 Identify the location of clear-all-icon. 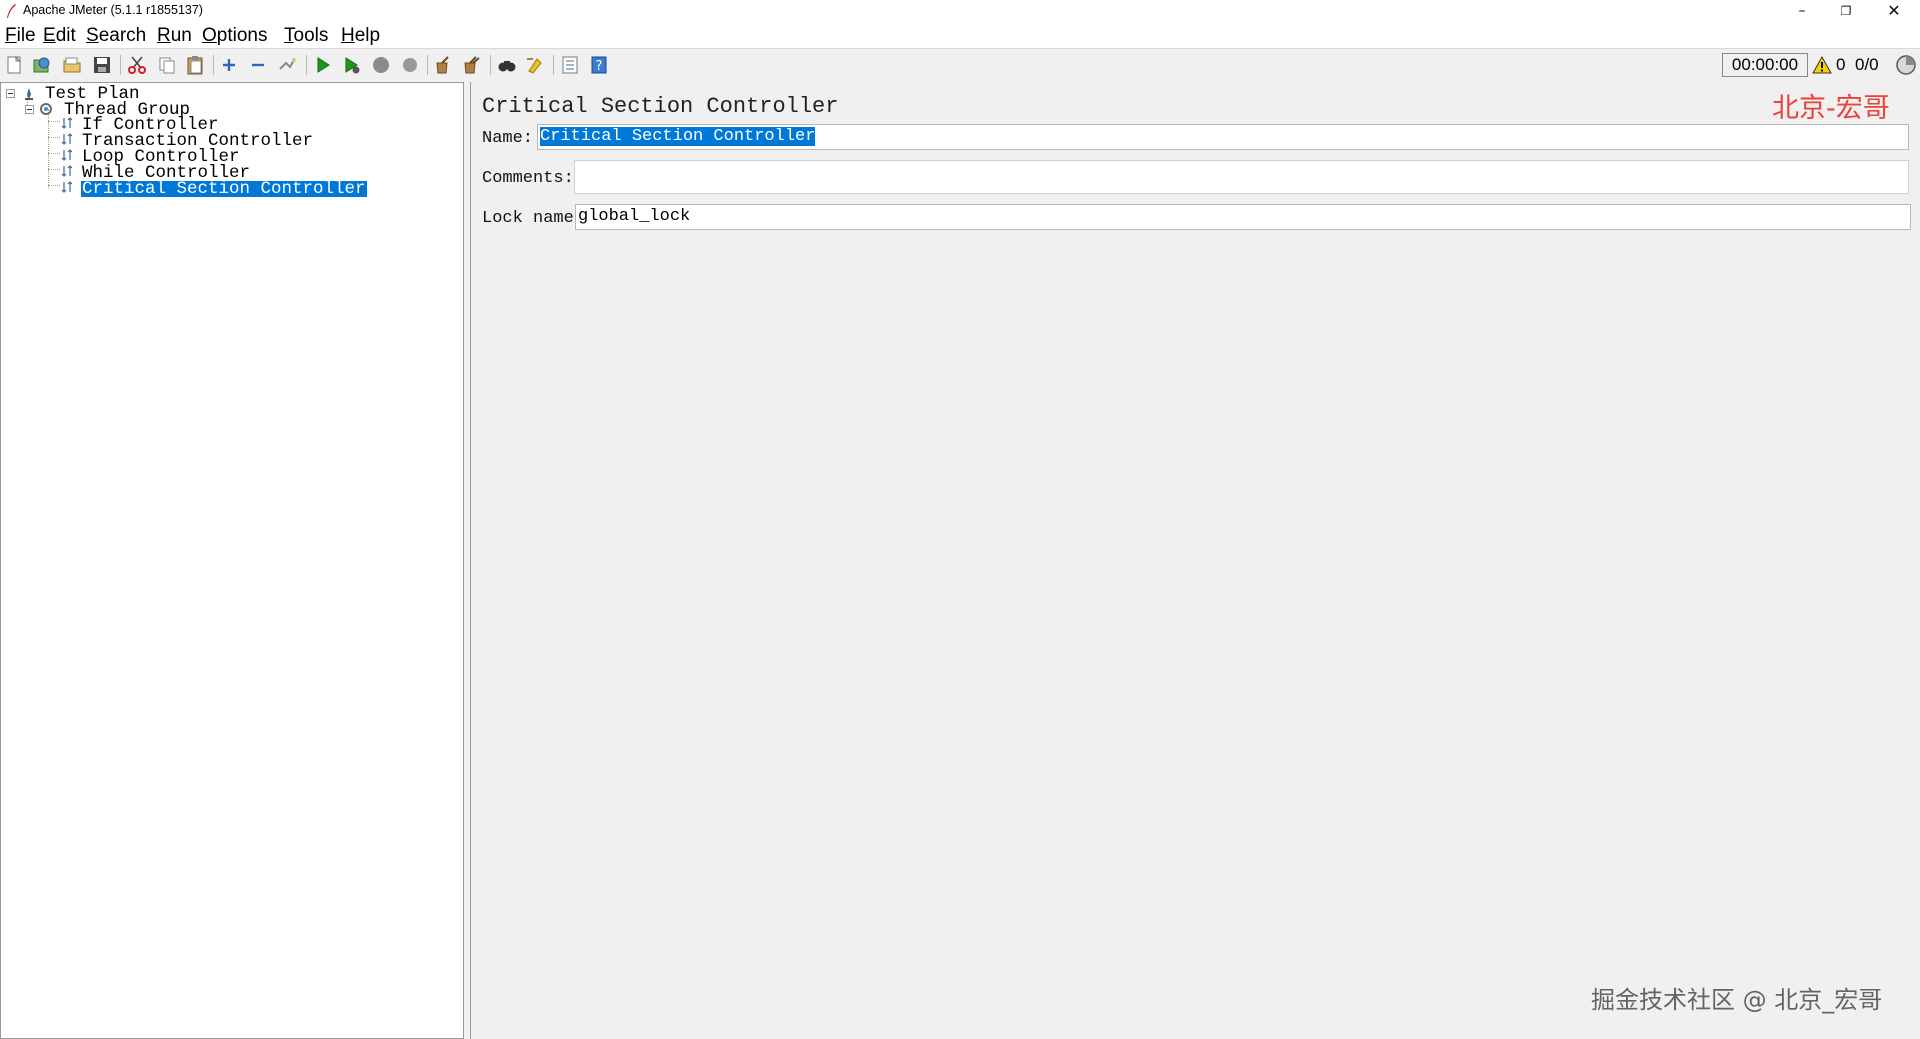
(472, 65).